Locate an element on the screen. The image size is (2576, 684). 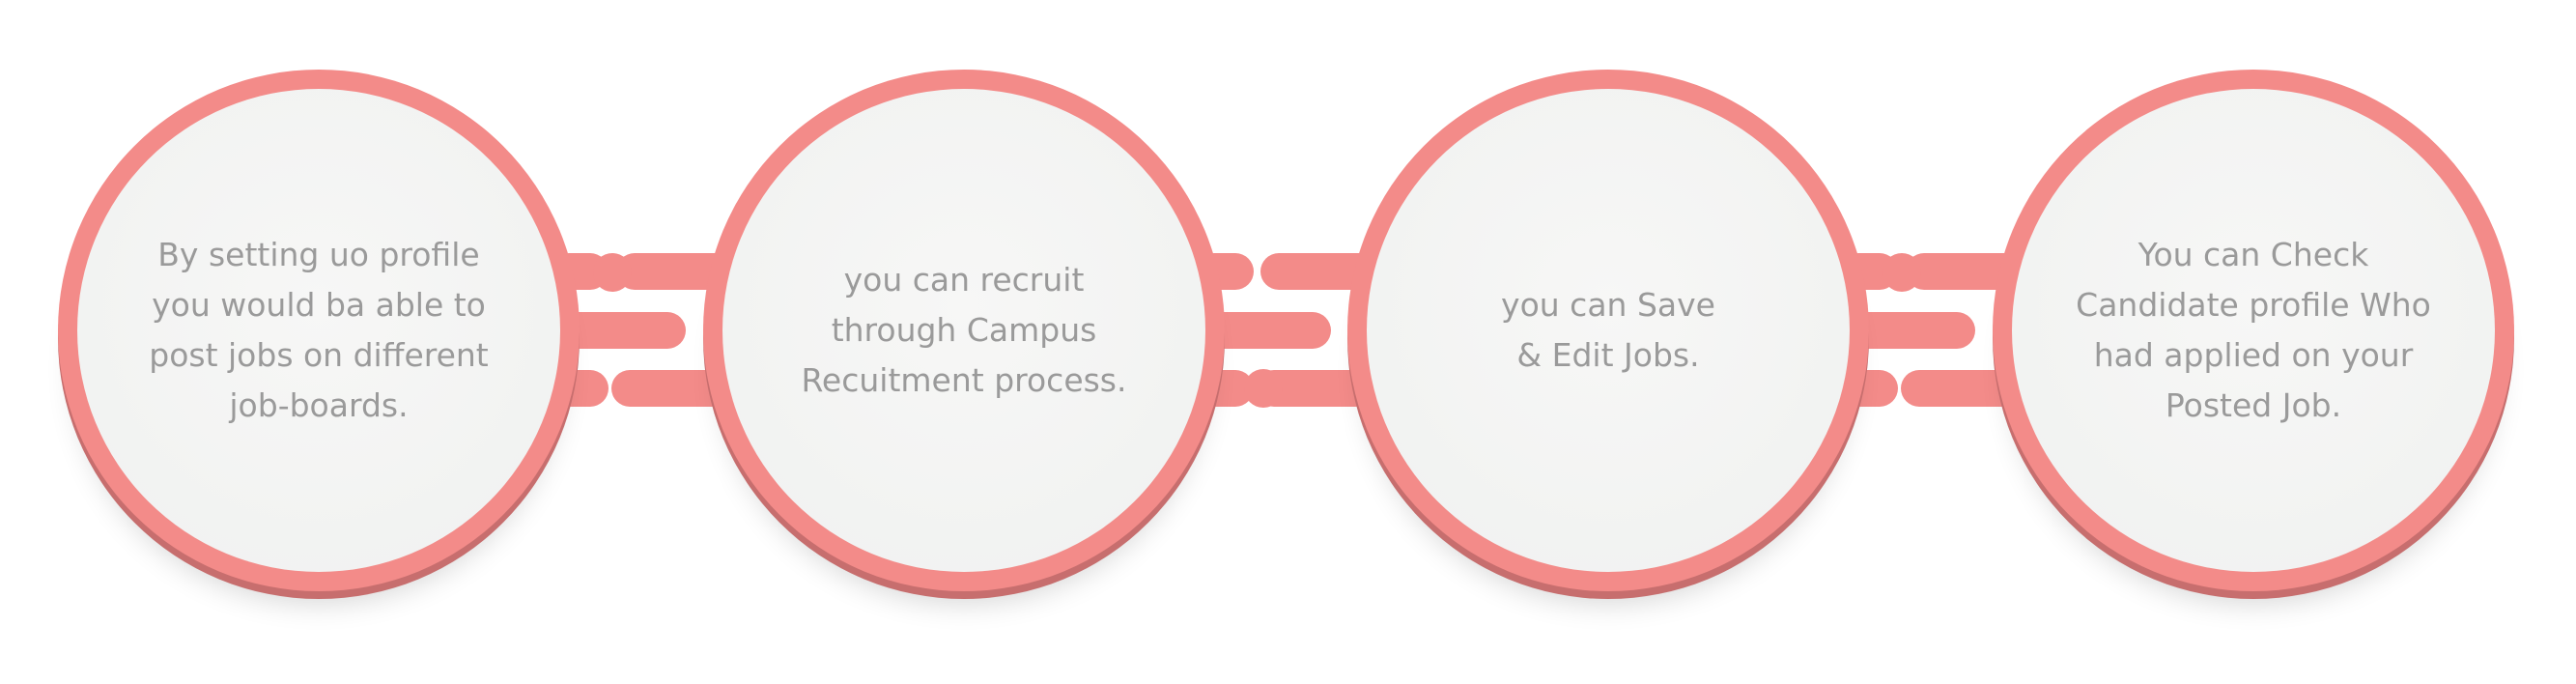
step-text-line: you can Save is located at coordinates (1608, 305).